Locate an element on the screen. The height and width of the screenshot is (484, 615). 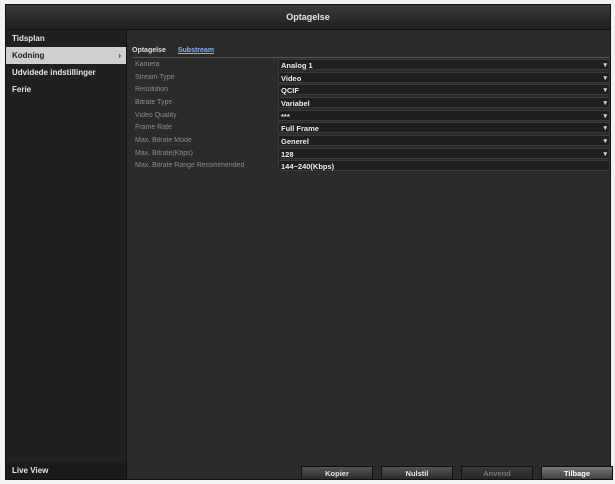
chevron-right-icon: › is located at coordinates (119, 55).